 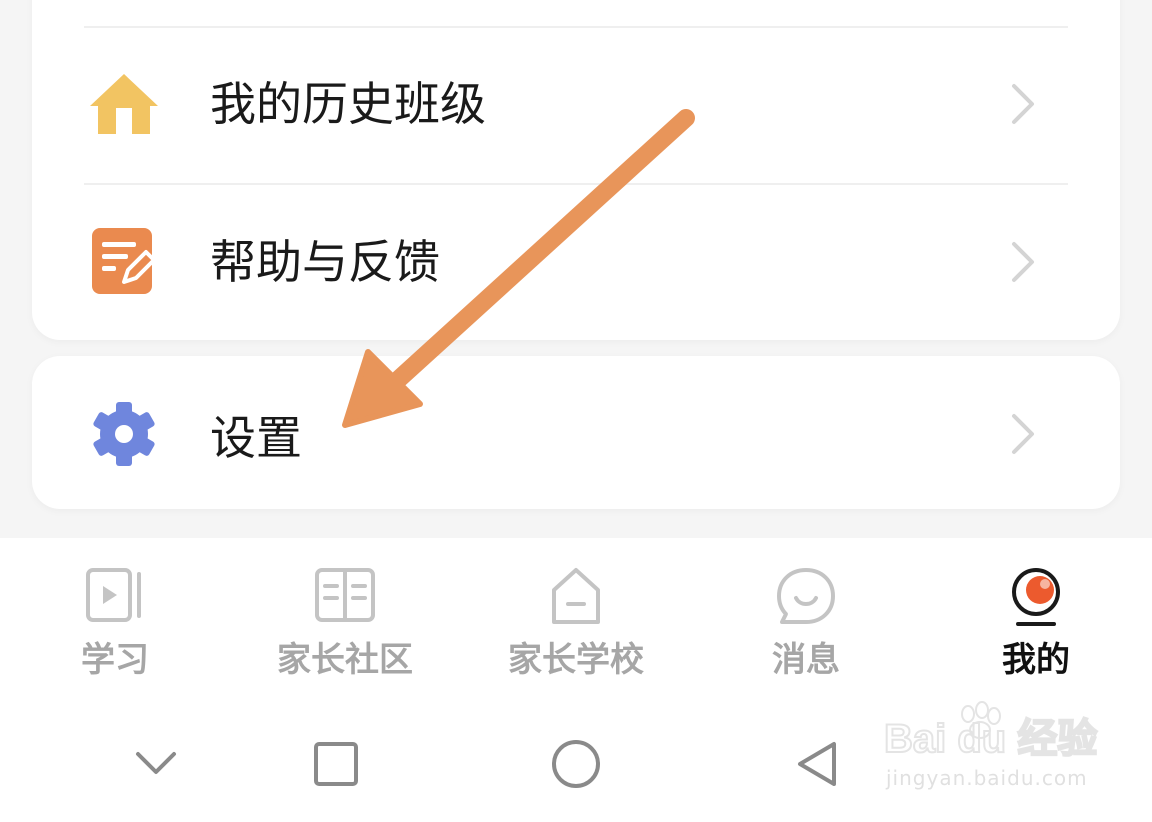 What do you see at coordinates (156, 764) in the screenshot?
I see `chevron-down-icon` at bounding box center [156, 764].